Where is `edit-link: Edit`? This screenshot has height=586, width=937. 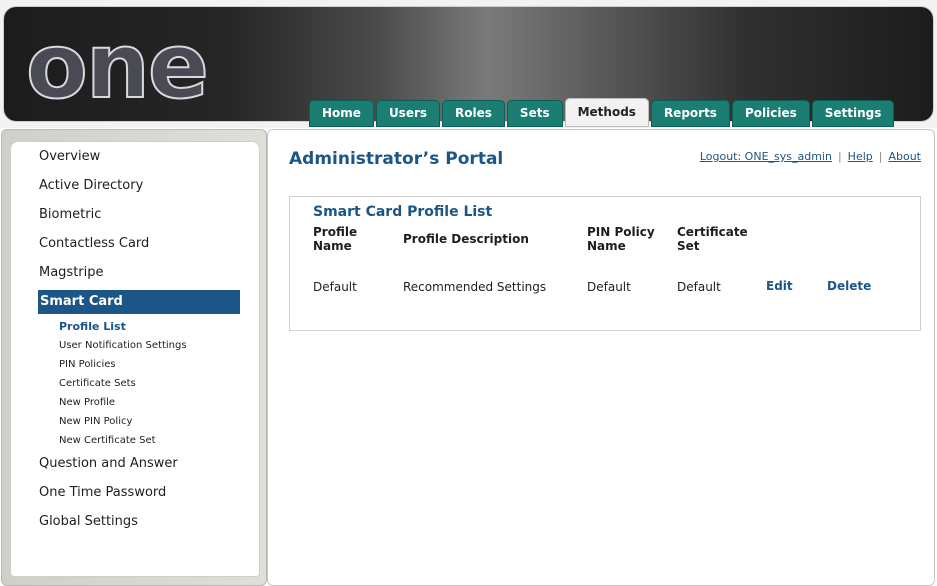 edit-link: Edit is located at coordinates (779, 286).